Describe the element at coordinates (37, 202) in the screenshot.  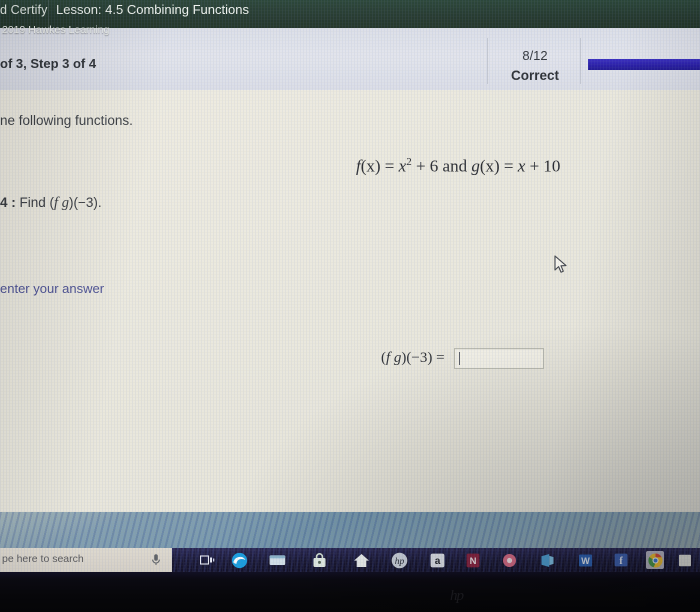
I see `step-question-prefix: Find (` at that location.